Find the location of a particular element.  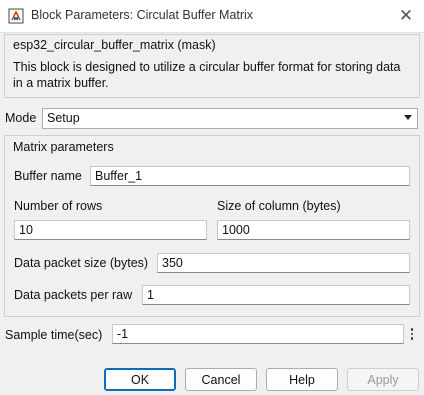

cancel-button: Cancel is located at coordinates (221, 379).